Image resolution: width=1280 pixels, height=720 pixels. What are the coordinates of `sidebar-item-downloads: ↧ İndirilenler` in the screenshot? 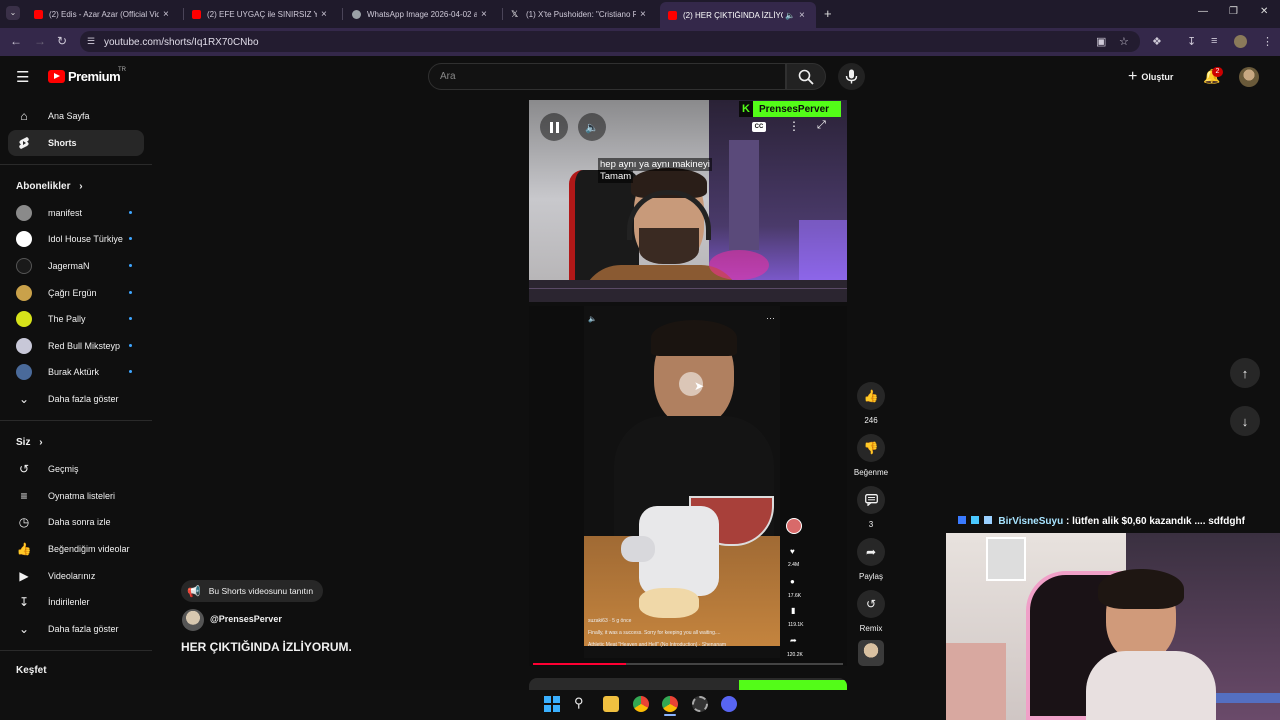 It's located at (76, 602).